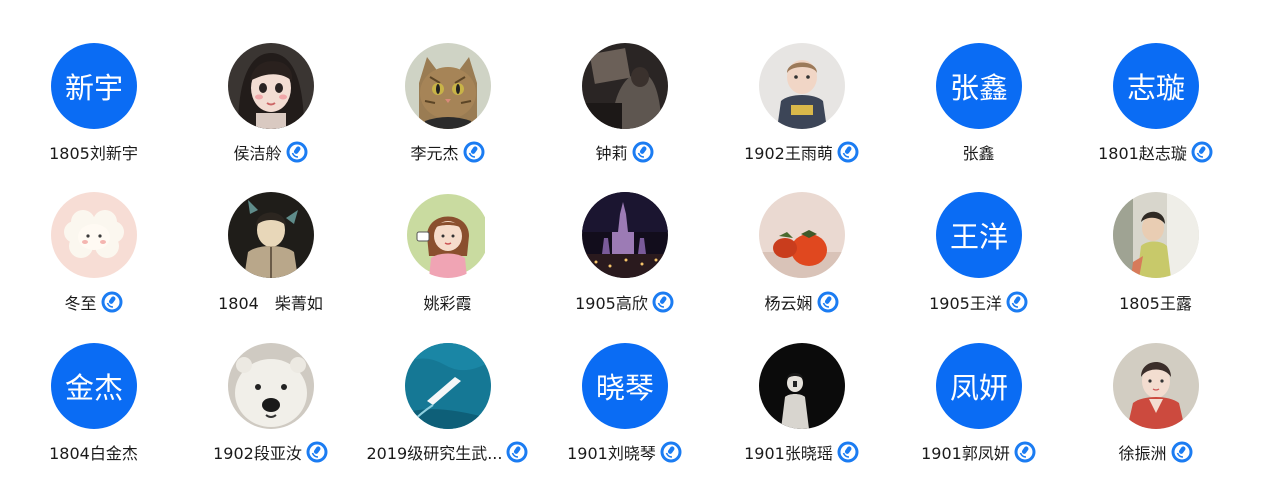 This screenshot has width=1269, height=480. I want to click on avatar: 张鑫, so click(979, 86).